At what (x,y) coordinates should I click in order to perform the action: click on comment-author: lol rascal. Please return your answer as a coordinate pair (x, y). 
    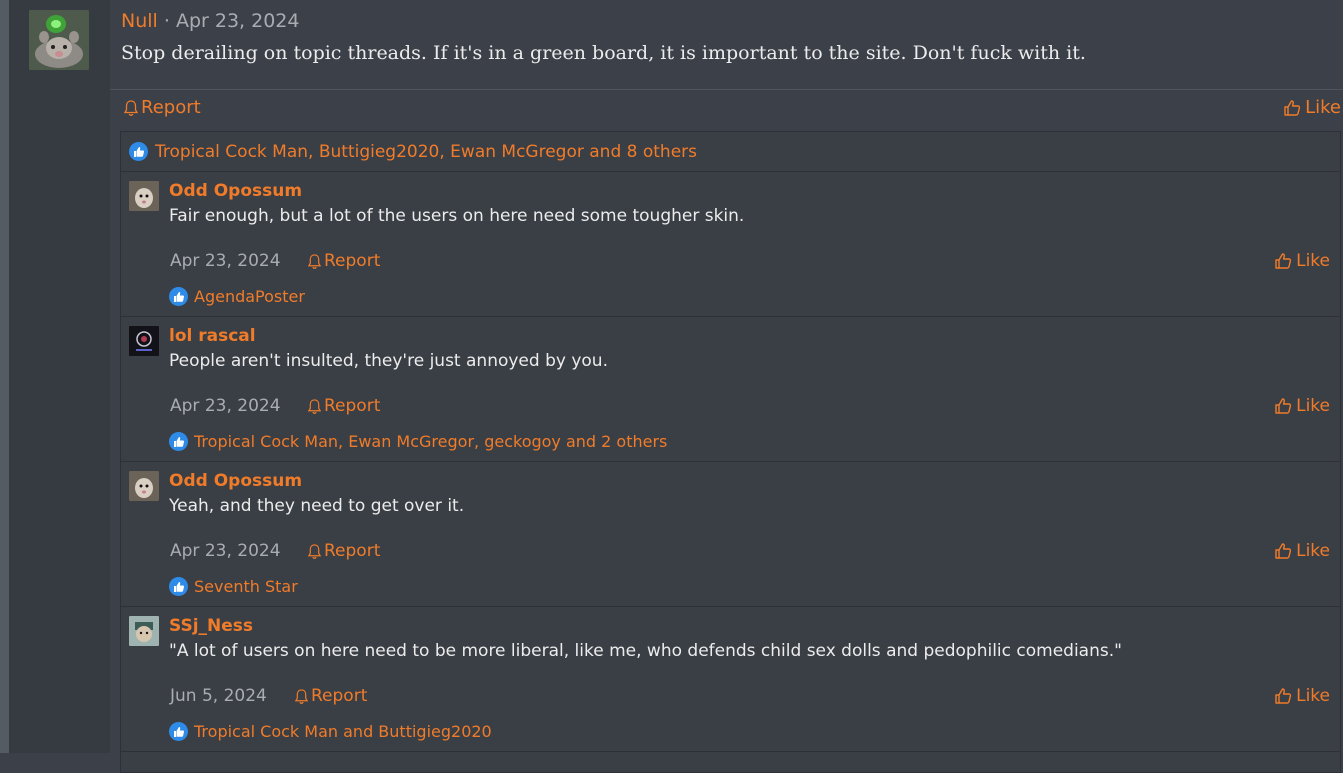
    Looking at the image, I should click on (212, 336).